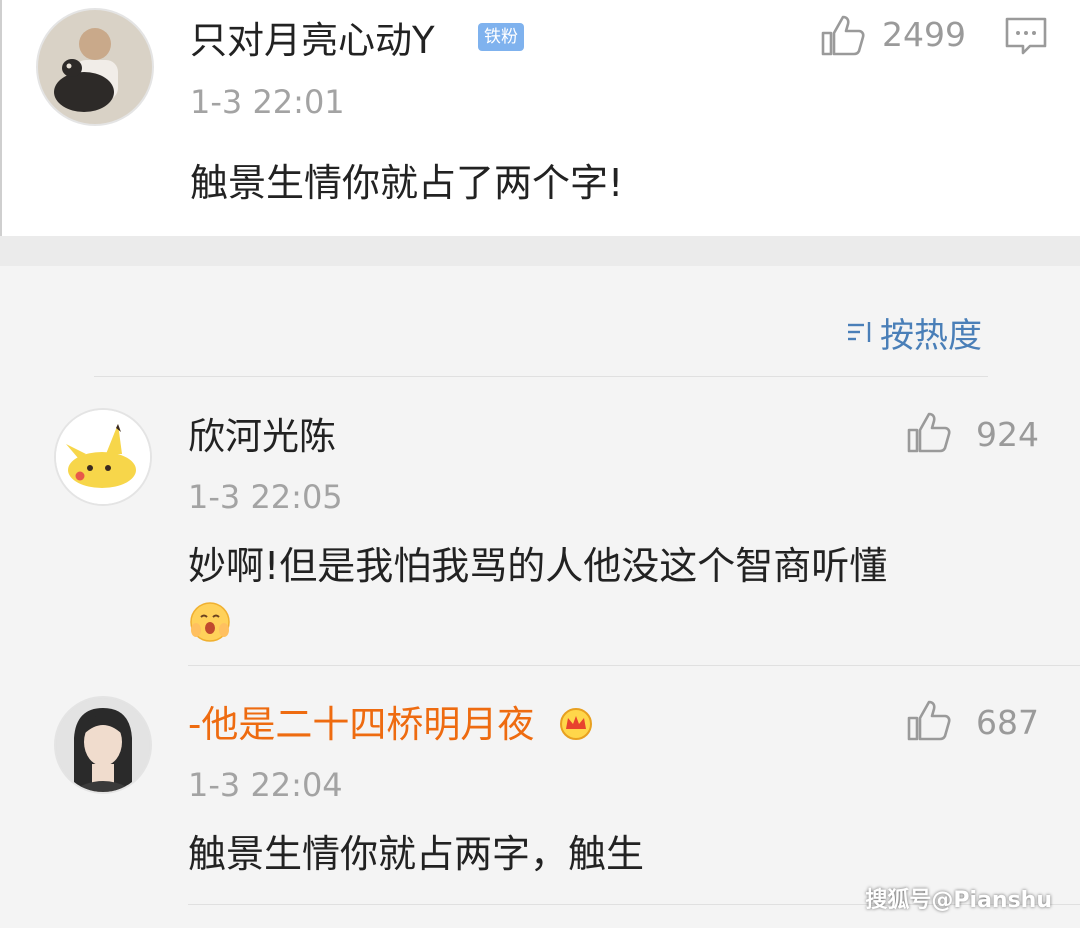  I want to click on comment-text: 触景生情你就占两字，触生, so click(416, 854).